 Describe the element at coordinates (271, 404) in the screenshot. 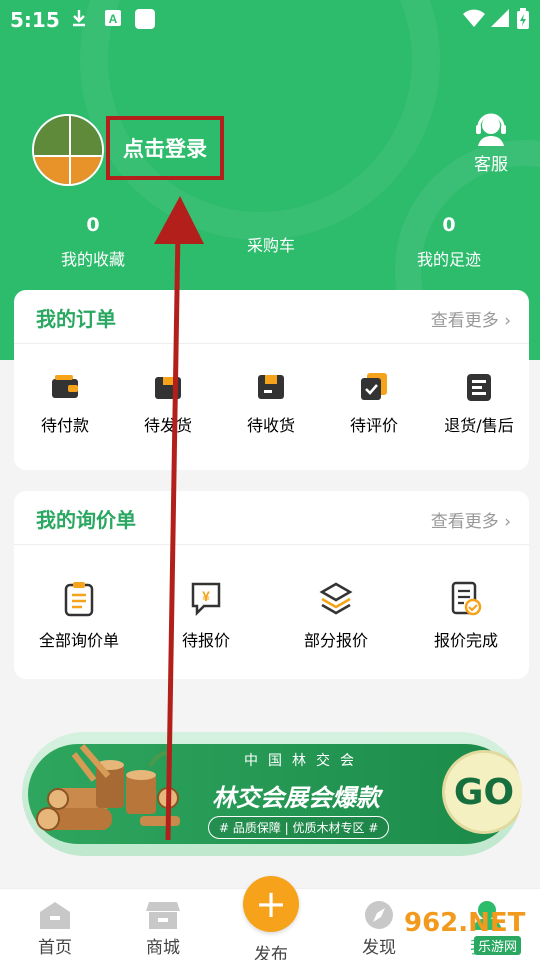

I see `order-pending-receipt: 待收货` at that location.